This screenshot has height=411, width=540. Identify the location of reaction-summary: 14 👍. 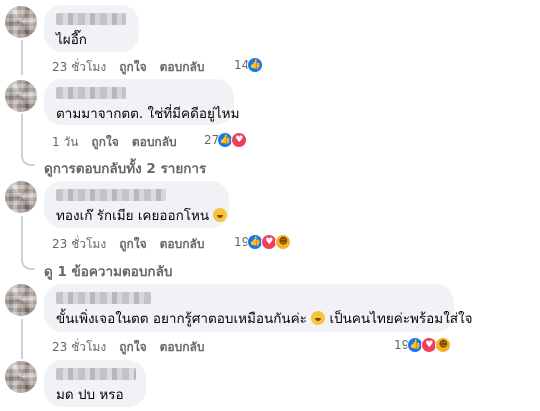
(249, 65).